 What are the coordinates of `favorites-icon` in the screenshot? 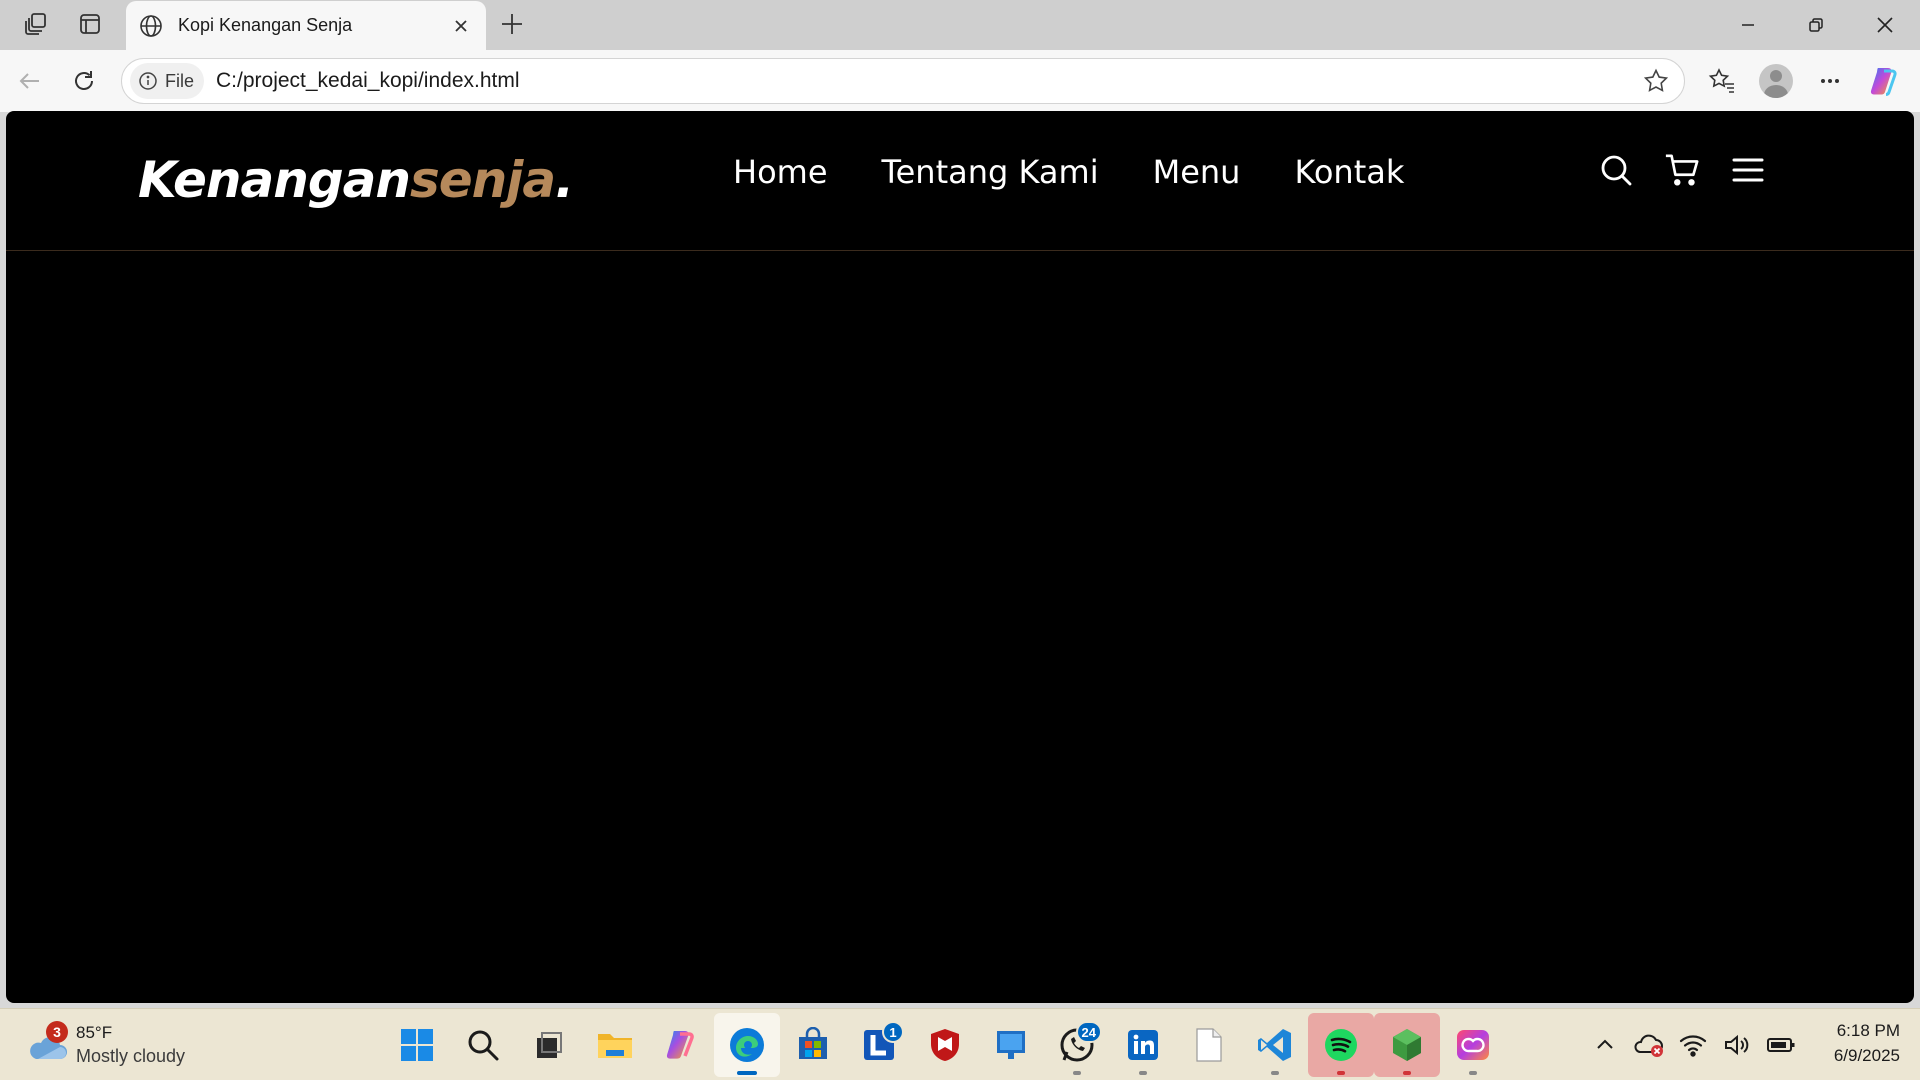 It's located at (1722, 81).